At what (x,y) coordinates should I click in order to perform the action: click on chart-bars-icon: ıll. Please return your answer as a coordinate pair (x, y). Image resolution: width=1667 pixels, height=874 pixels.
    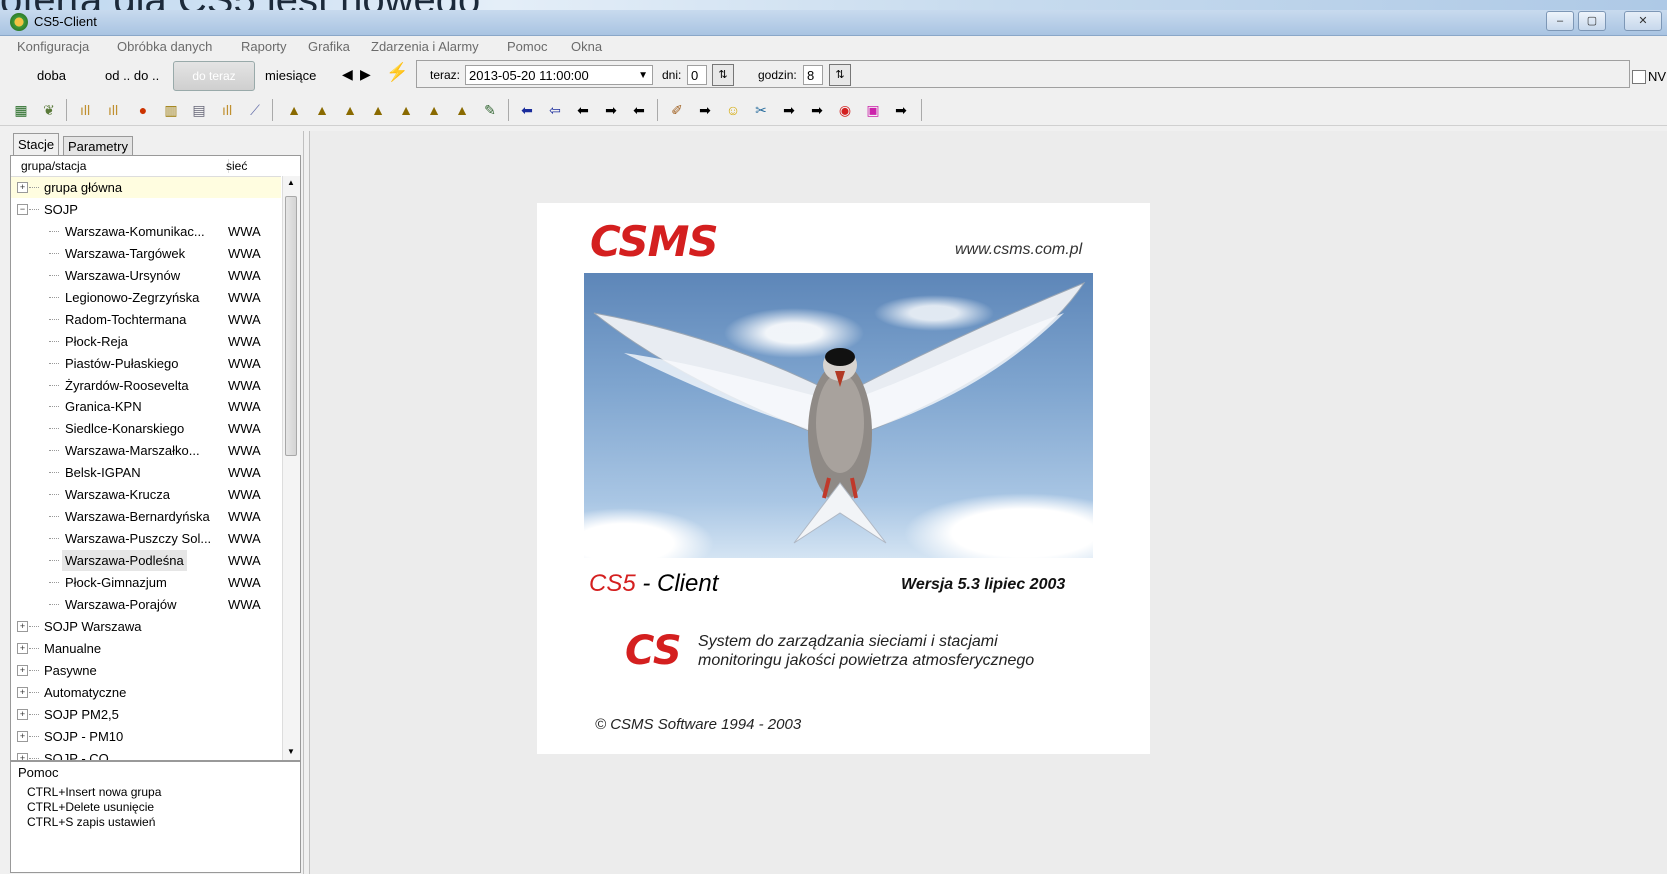
    Looking at the image, I should click on (85, 110).